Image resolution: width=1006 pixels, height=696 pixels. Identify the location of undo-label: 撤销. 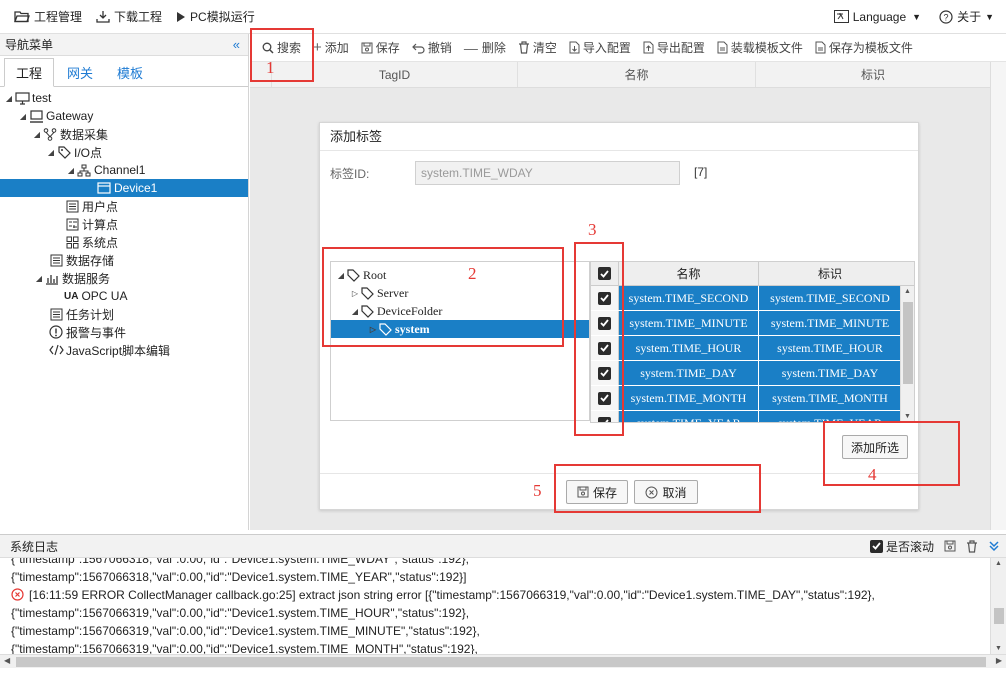
(439, 48).